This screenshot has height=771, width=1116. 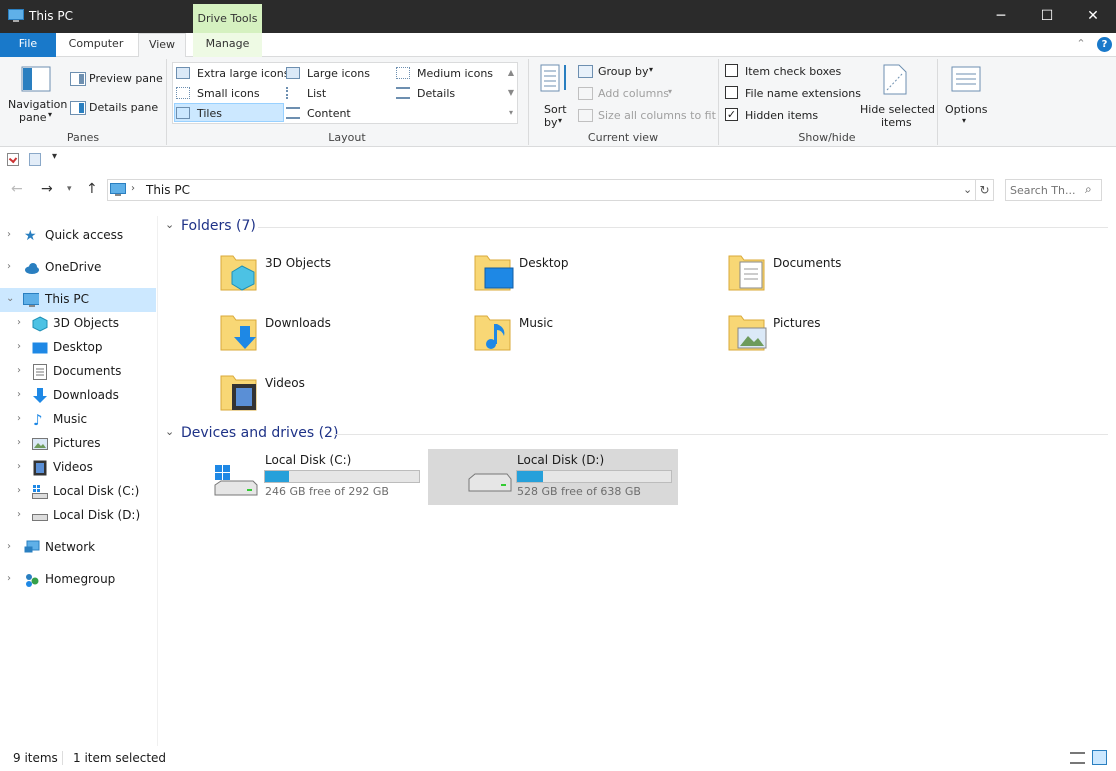 I want to click on layout-medium-icons: Medium icons, so click(x=450, y=74).